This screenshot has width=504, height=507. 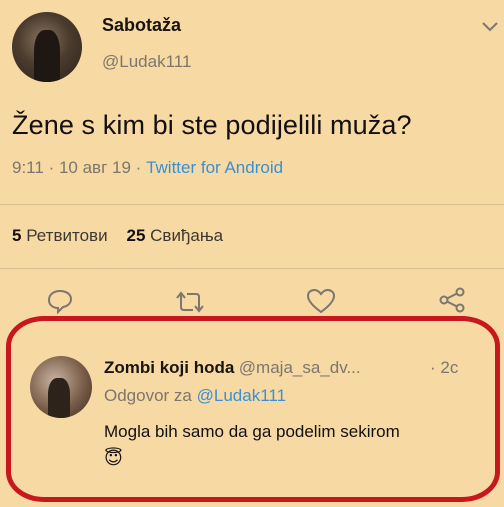 I want to click on likes-count: 25, so click(x=136, y=235).